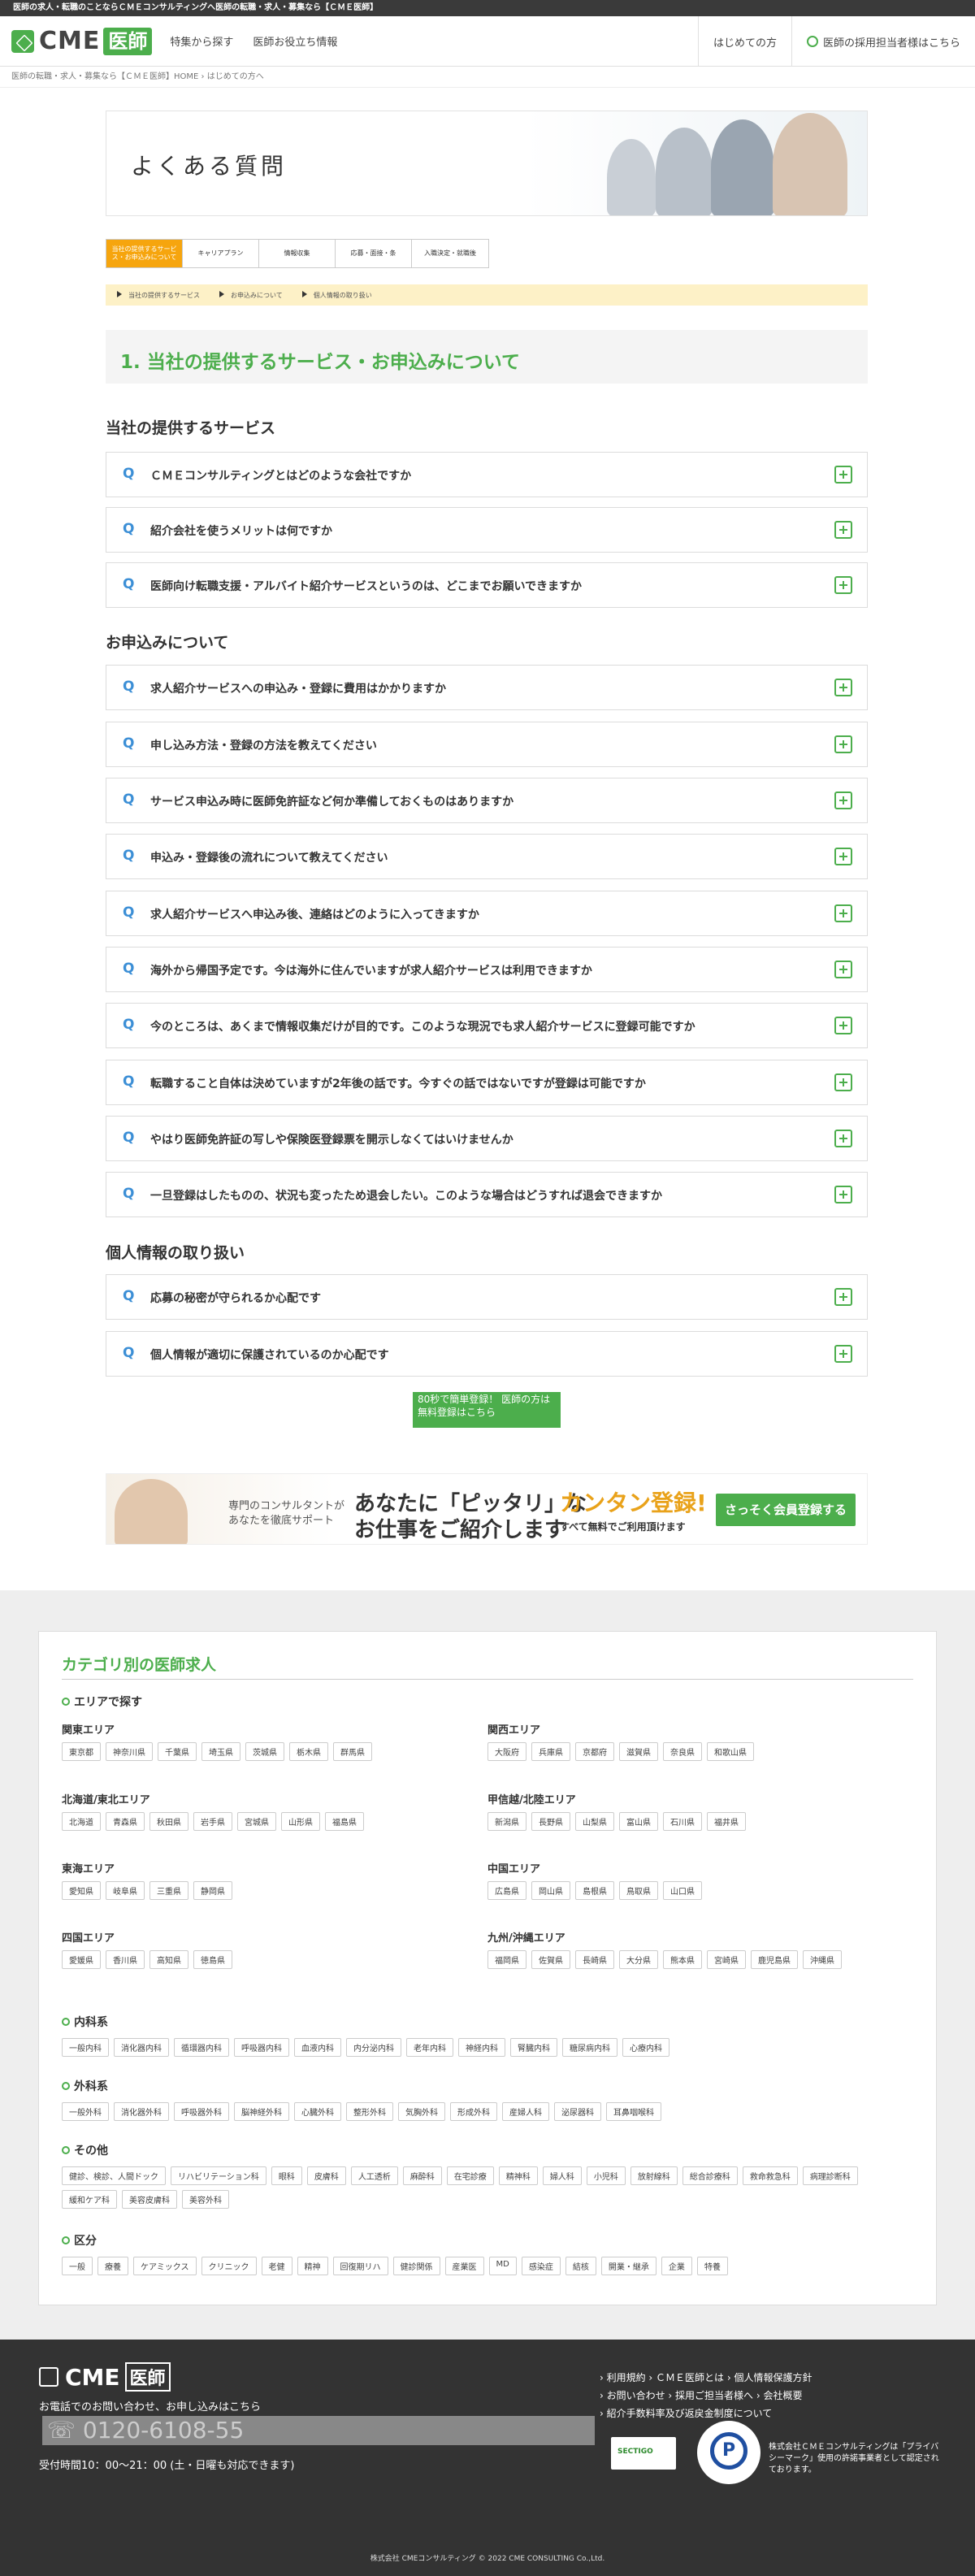 This screenshot has width=975, height=2576. Describe the element at coordinates (429, 2047) in the screenshot. I see `specialty-chip: 老年内科` at that location.